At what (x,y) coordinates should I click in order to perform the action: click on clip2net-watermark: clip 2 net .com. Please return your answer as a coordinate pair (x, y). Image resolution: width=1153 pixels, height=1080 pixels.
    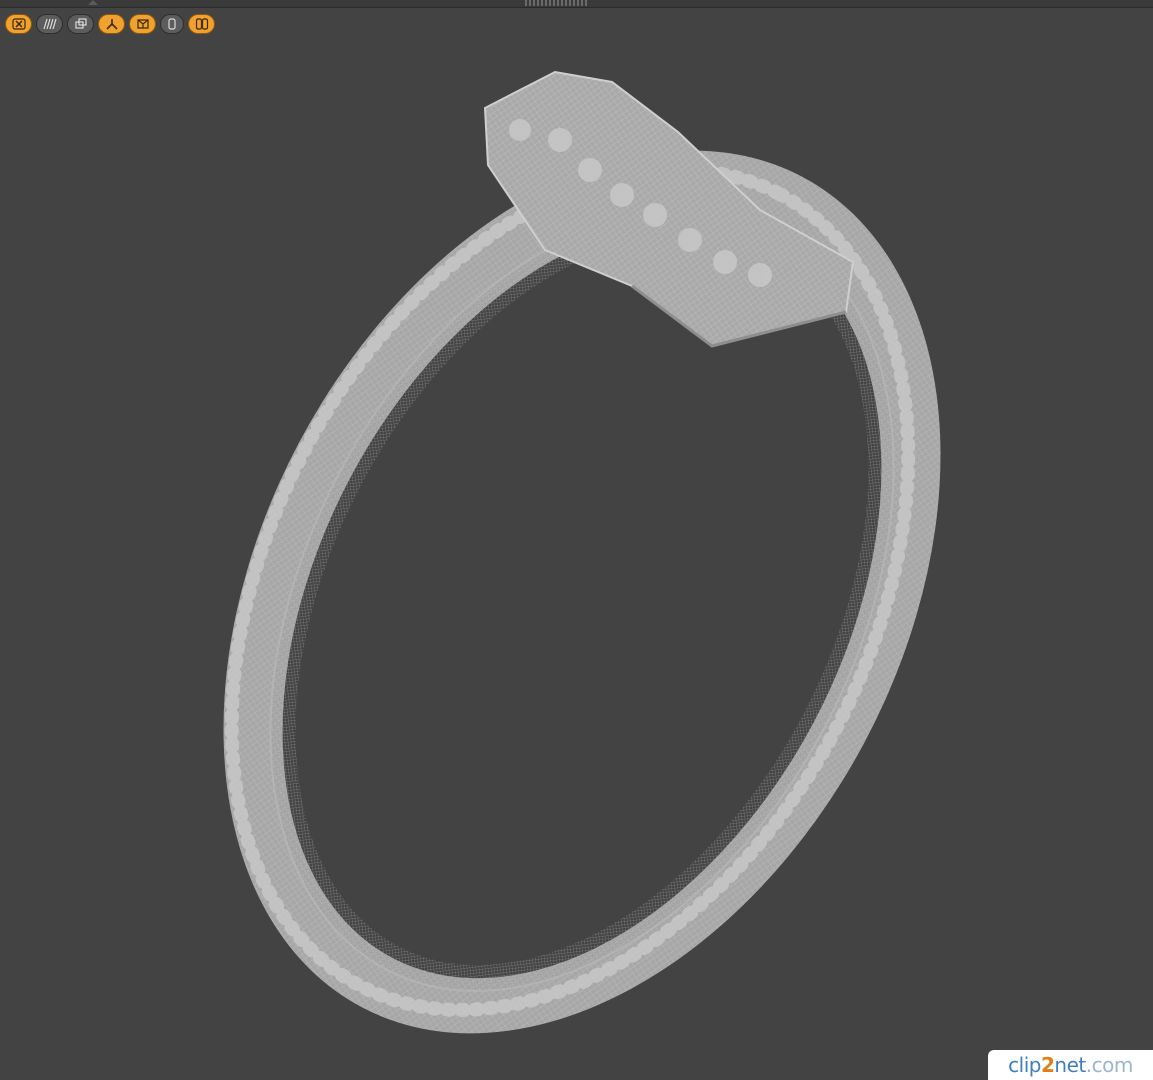
    Looking at the image, I should click on (1070, 1065).